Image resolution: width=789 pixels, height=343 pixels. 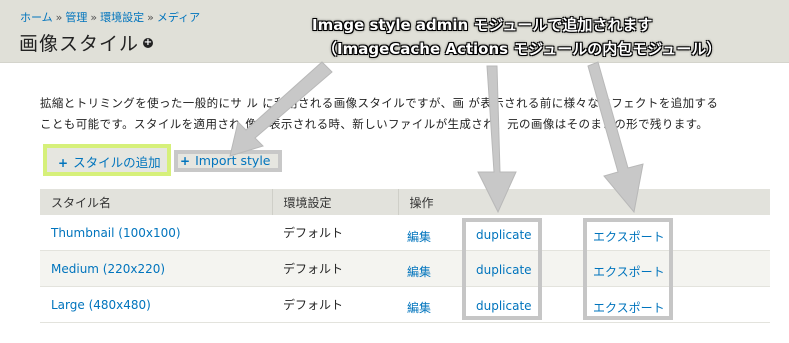 What do you see at coordinates (116, 233) in the screenshot?
I see `style-name-link: Thumbnail (100x100)` at bounding box center [116, 233].